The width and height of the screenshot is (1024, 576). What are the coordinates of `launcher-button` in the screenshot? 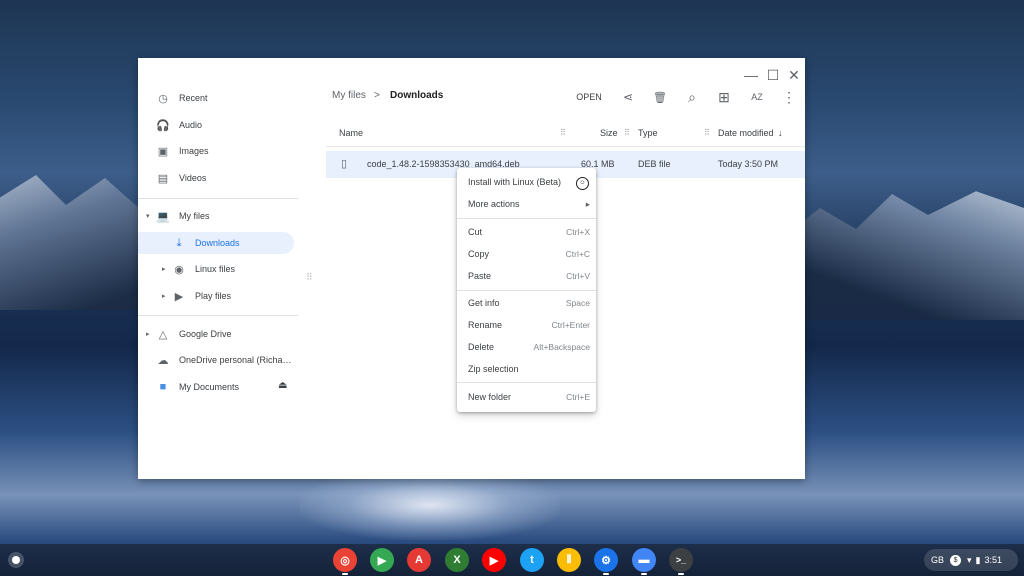 It's located at (16, 560).